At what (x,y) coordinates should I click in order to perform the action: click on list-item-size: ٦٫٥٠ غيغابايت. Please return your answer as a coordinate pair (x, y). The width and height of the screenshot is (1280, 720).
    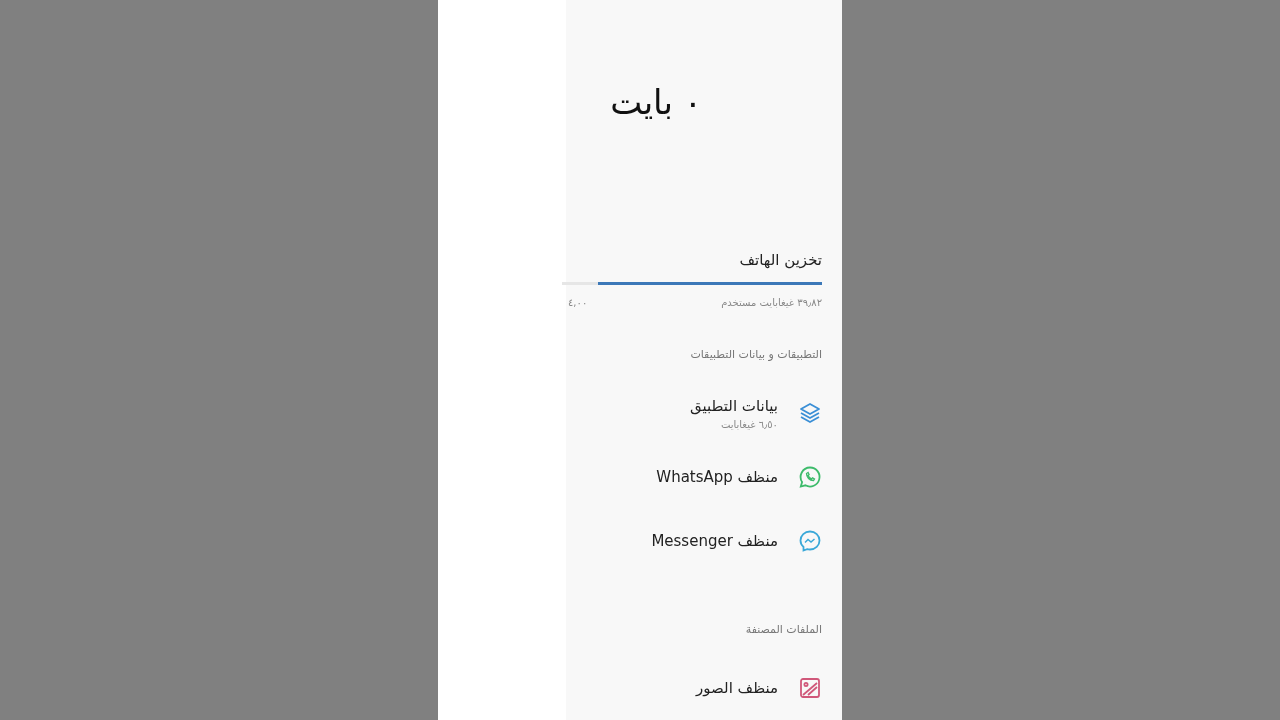
    Looking at the image, I should click on (749, 424).